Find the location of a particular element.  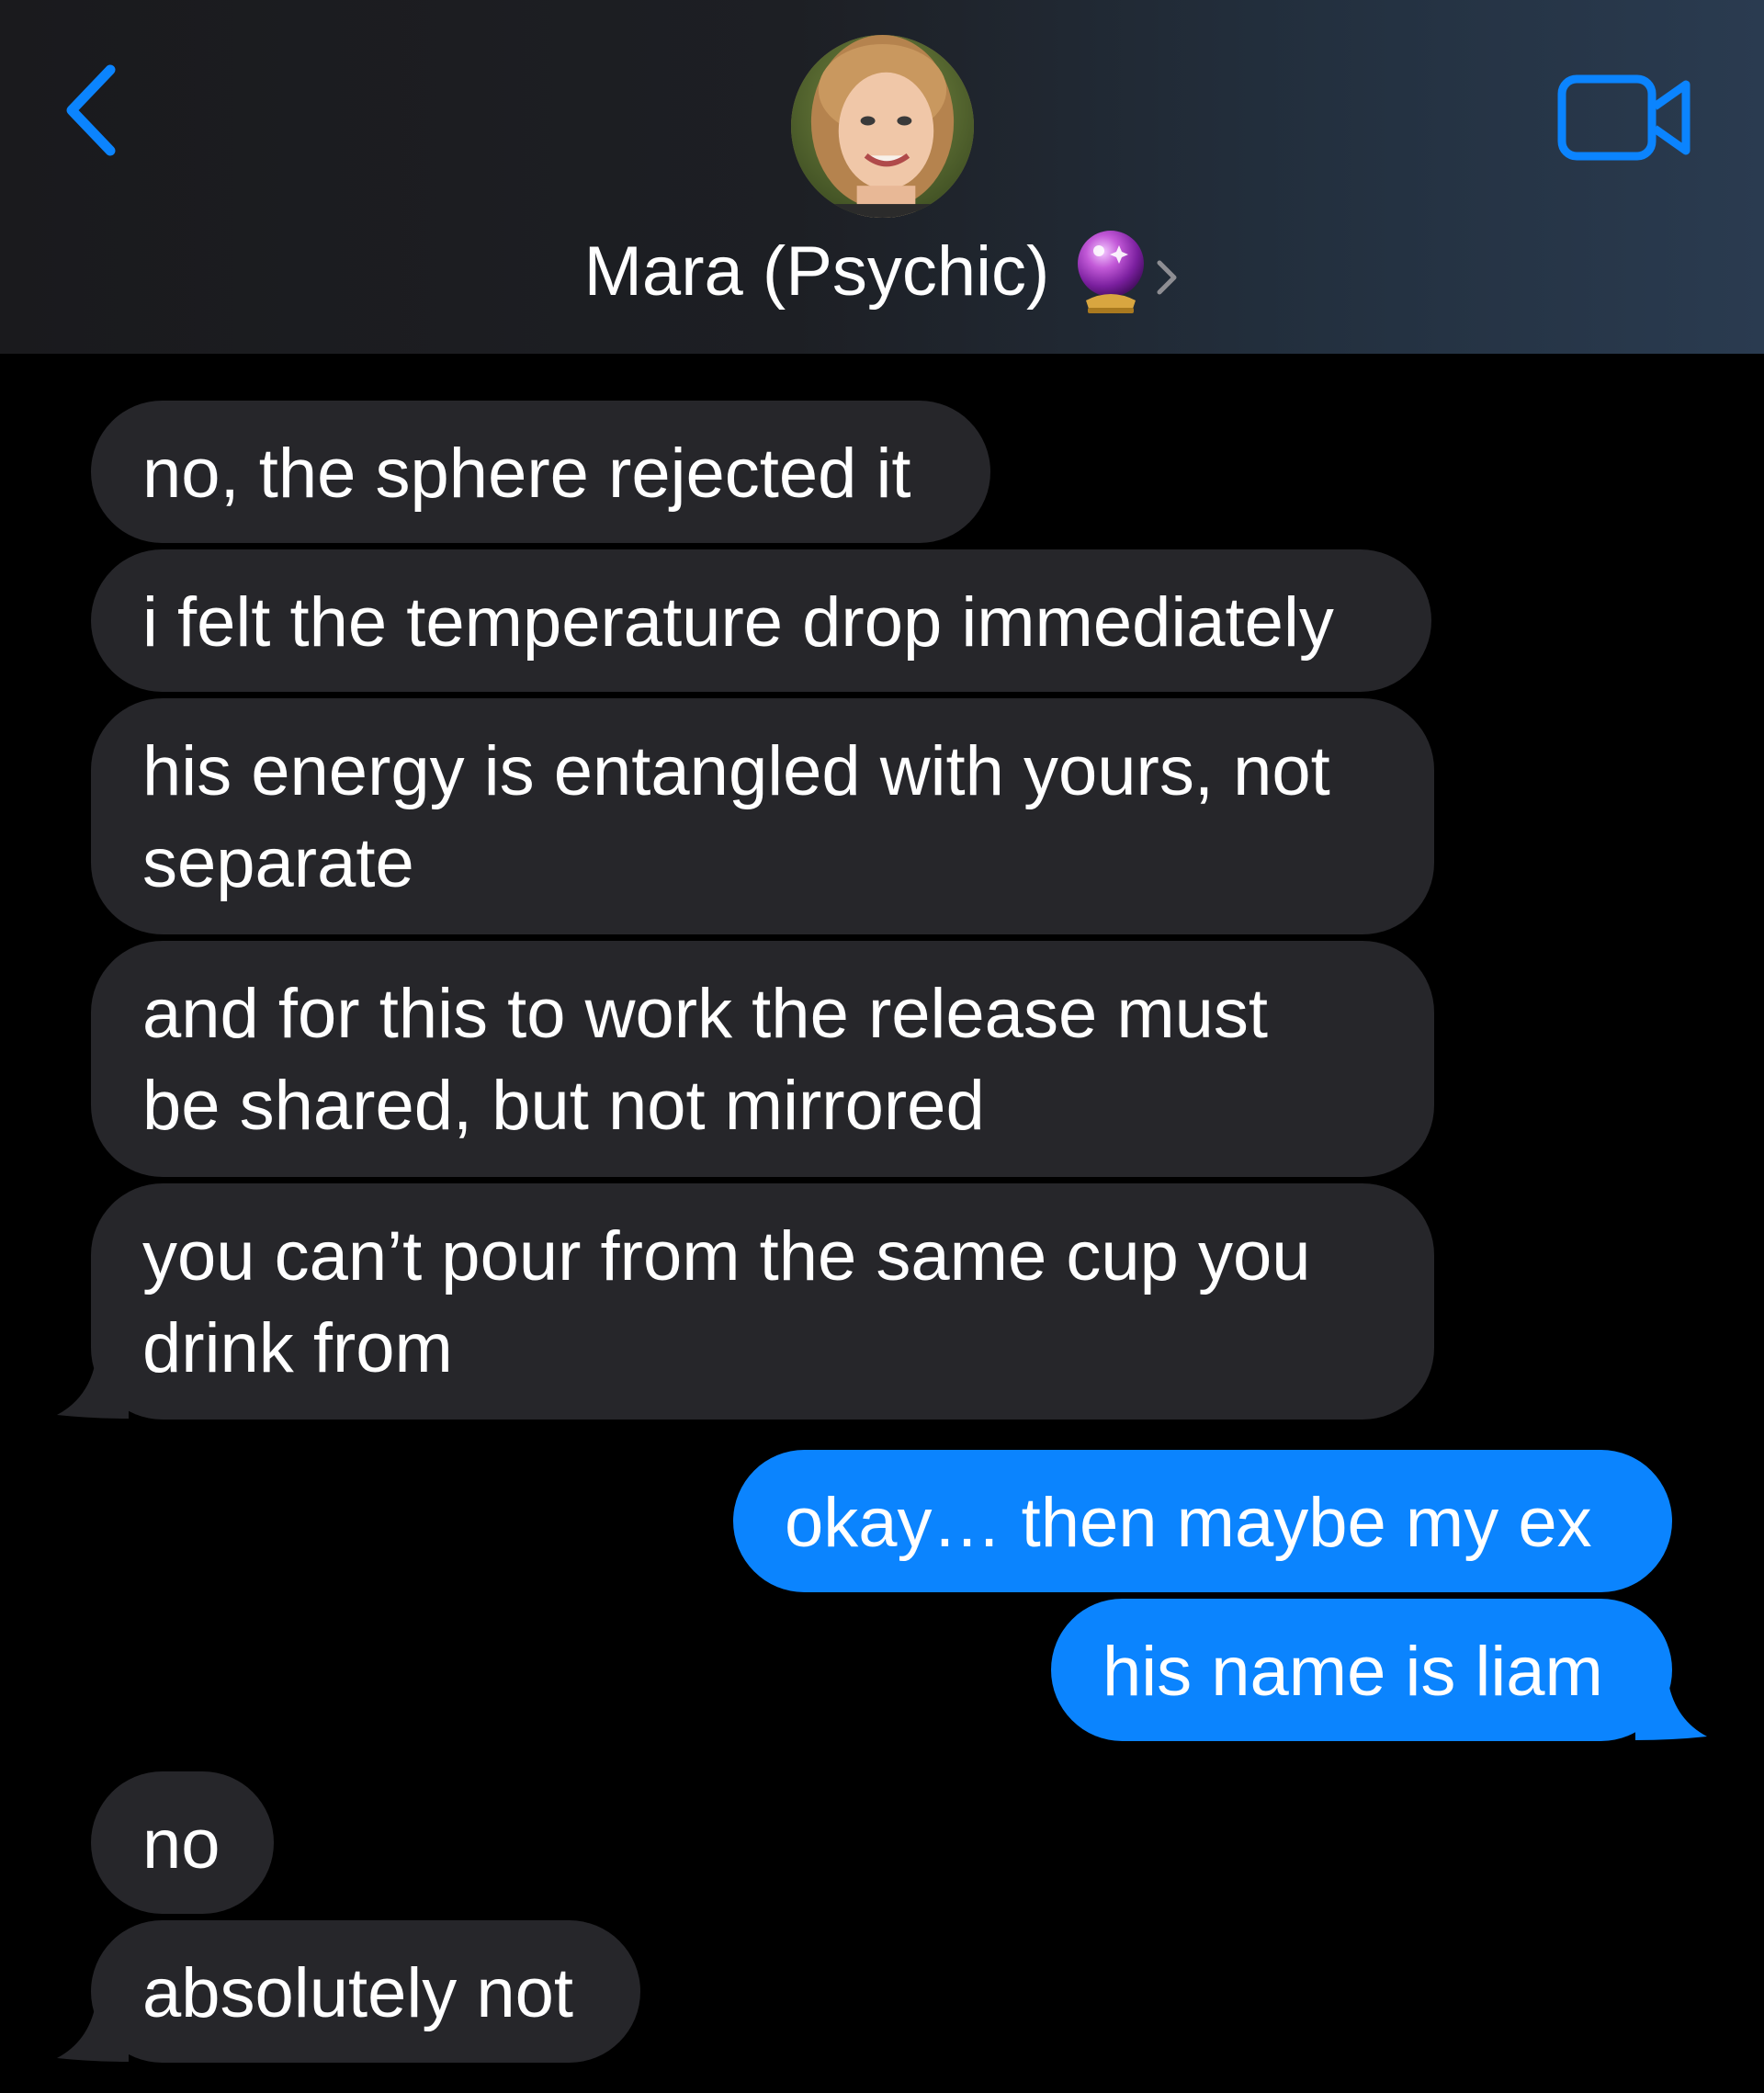

message-text-line: his energy is entangled with yours, not is located at coordinates (736, 771).